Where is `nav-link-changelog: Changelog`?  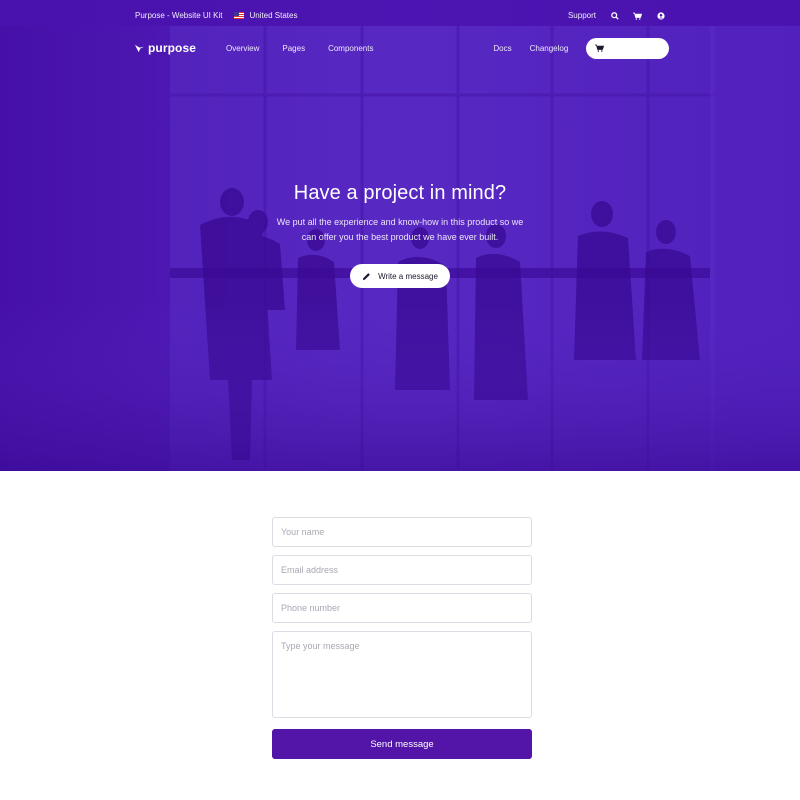 nav-link-changelog: Changelog is located at coordinates (549, 48).